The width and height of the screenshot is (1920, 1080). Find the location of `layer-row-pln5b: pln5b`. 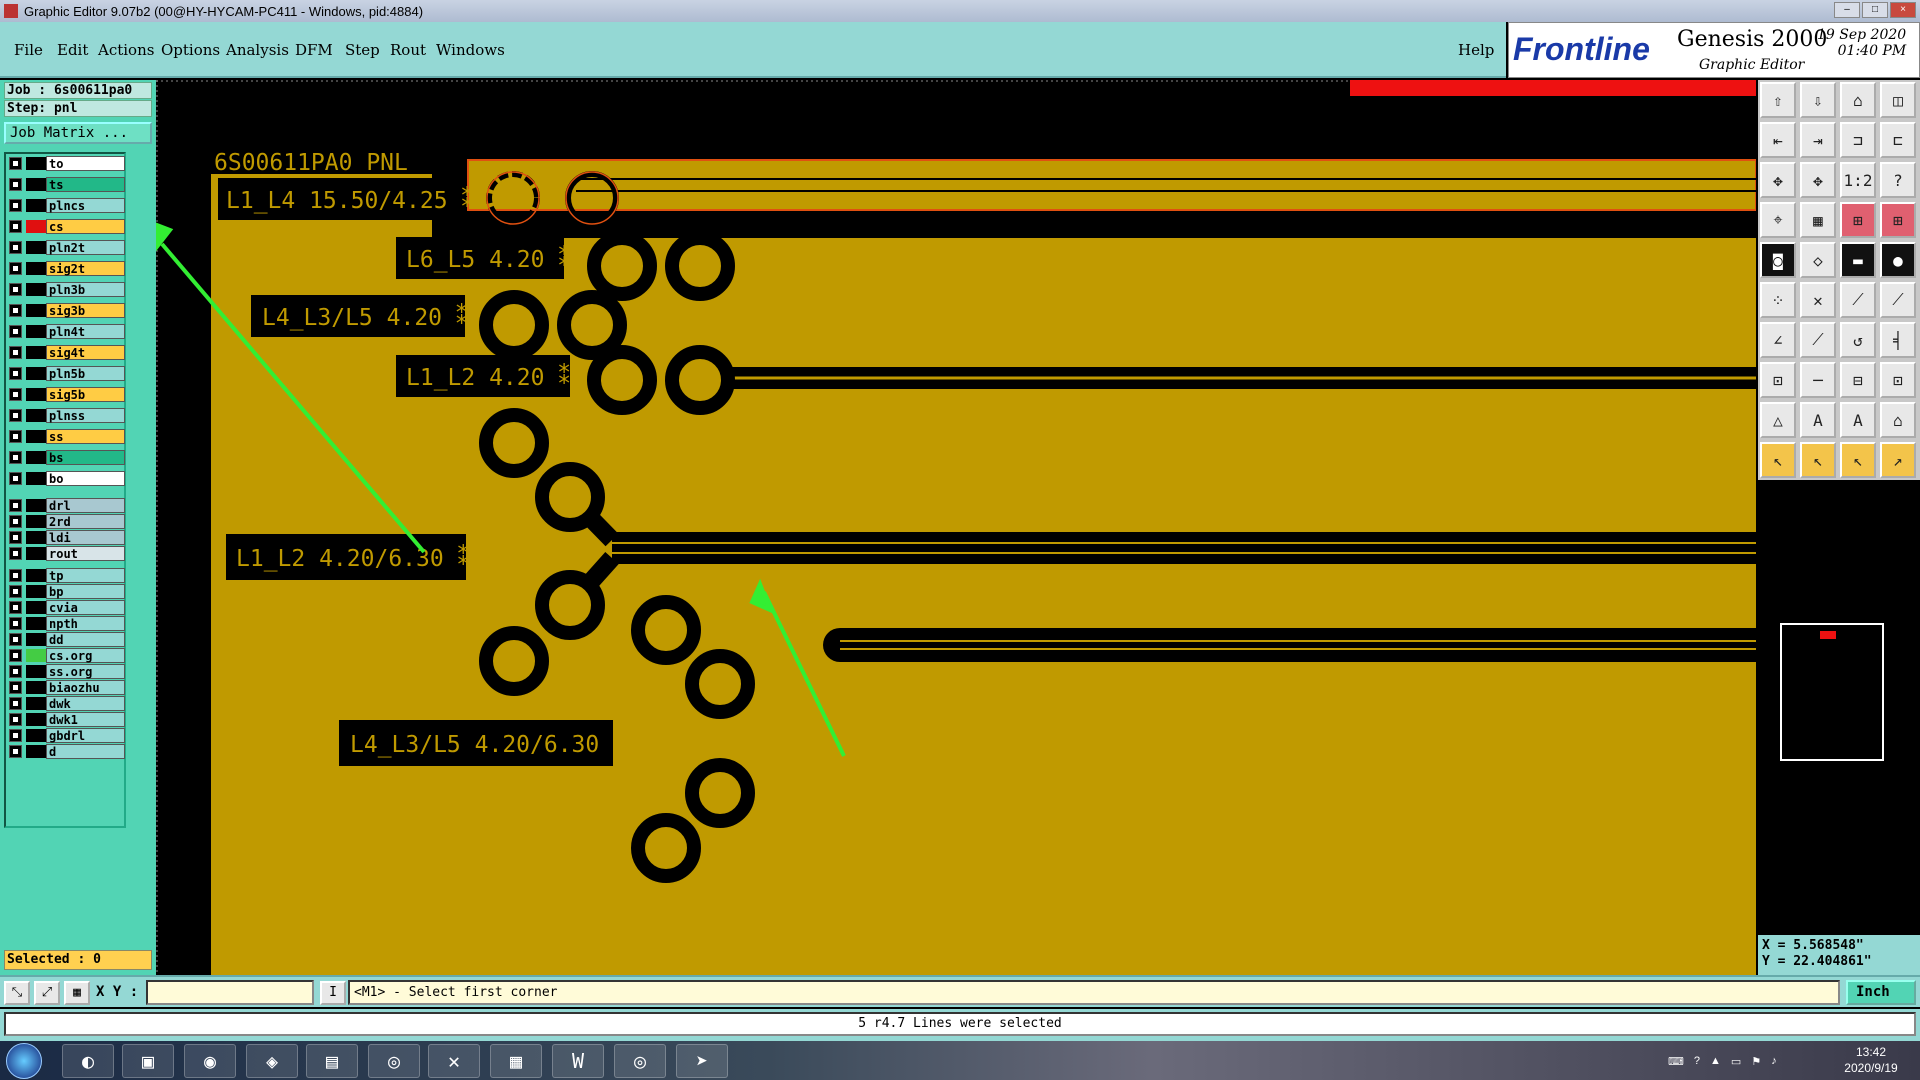

layer-row-pln5b: pln5b is located at coordinates (67, 373).